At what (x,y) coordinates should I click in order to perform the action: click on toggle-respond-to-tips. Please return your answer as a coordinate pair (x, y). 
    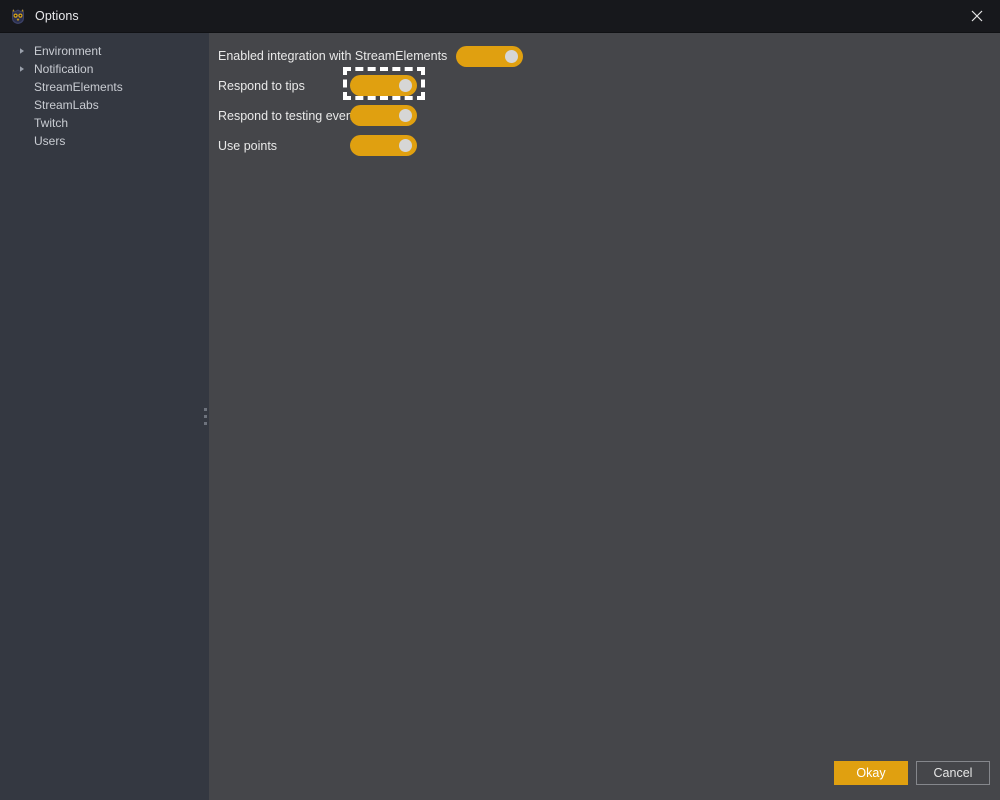
    Looking at the image, I should click on (383, 85).